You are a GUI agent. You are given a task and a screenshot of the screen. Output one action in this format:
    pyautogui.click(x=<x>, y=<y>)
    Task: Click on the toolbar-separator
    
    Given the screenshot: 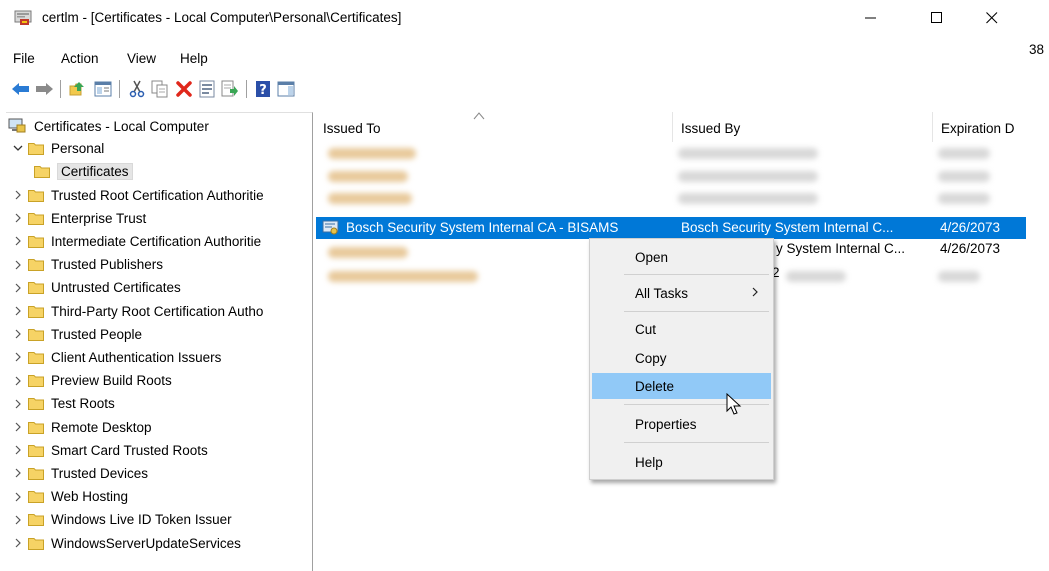 What is the action you would take?
    pyautogui.click(x=60, y=89)
    